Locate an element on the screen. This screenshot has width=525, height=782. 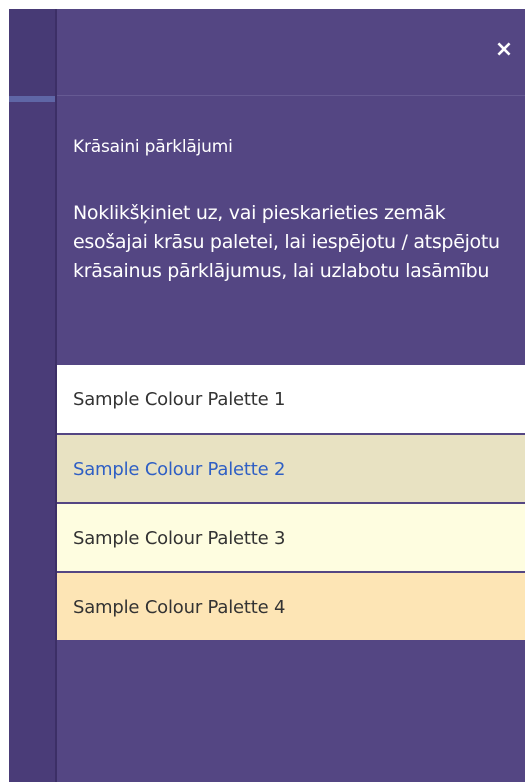
palette-option-3: Sample Colour Palette 3 is located at coordinates (291, 538).